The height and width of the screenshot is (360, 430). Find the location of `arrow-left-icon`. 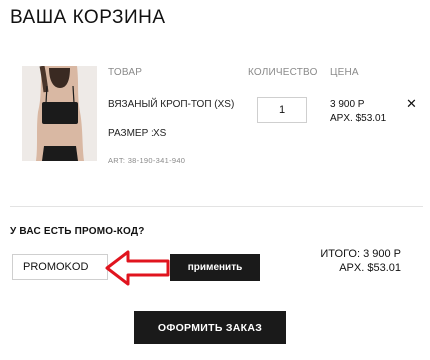

arrow-left-icon is located at coordinates (137, 268).